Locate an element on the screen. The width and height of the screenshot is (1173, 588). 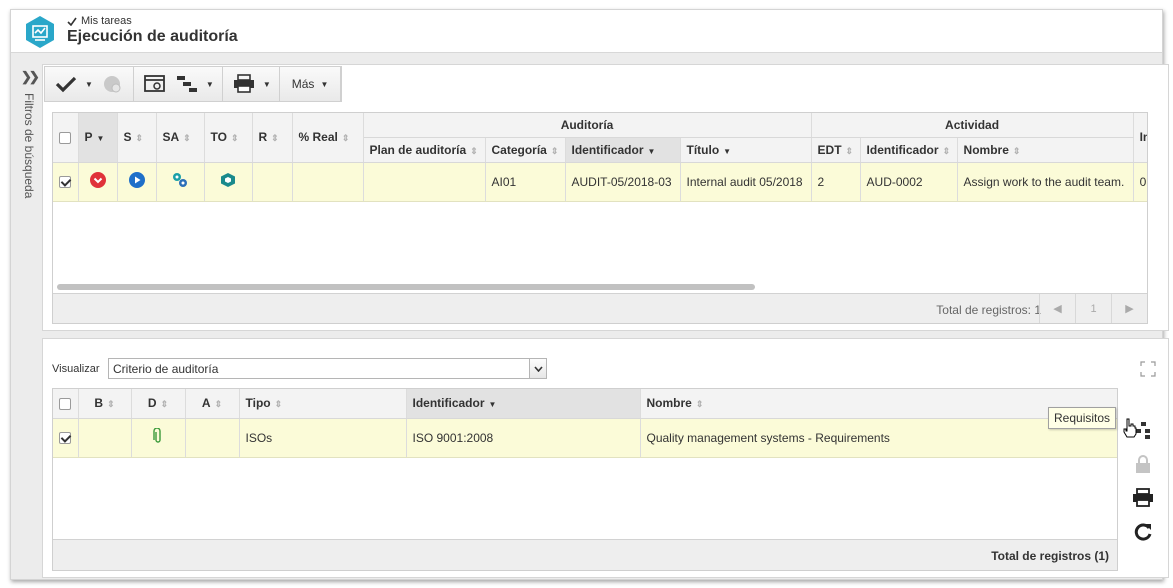
col-real: % Real ⇕ is located at coordinates (328, 138).